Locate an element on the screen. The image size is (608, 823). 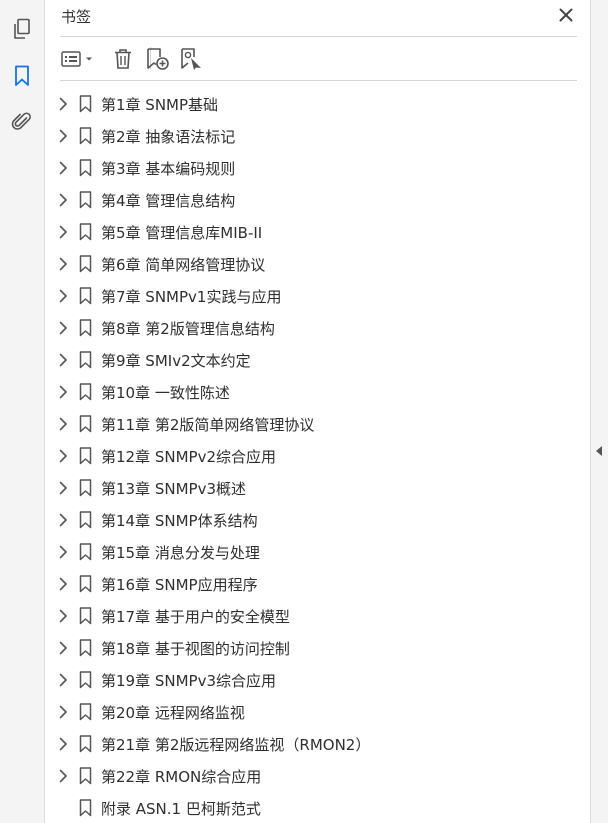
bookmark-item: 第19章 SNMPv3综合应用 is located at coordinates (317, 680).